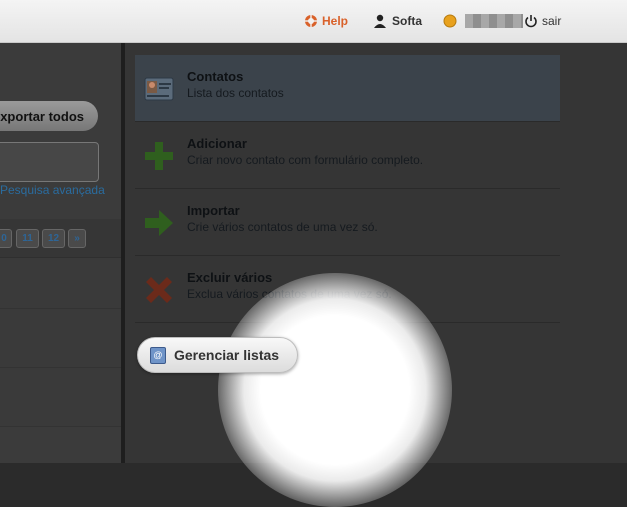 The height and width of the screenshot is (507, 627). I want to click on menu-item-title: Contatos, so click(215, 76).